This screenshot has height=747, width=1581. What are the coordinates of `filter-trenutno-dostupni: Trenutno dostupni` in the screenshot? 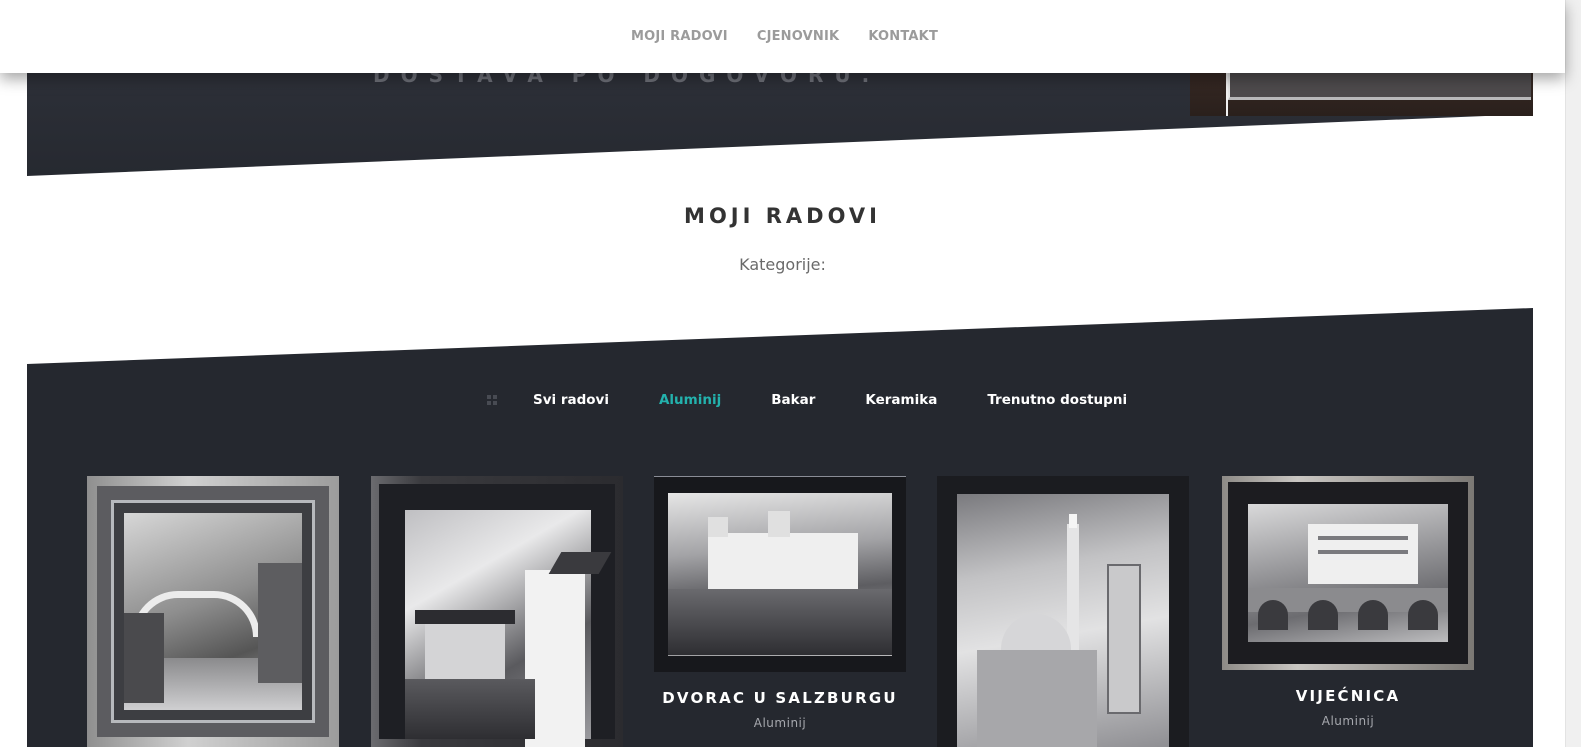 It's located at (1057, 400).